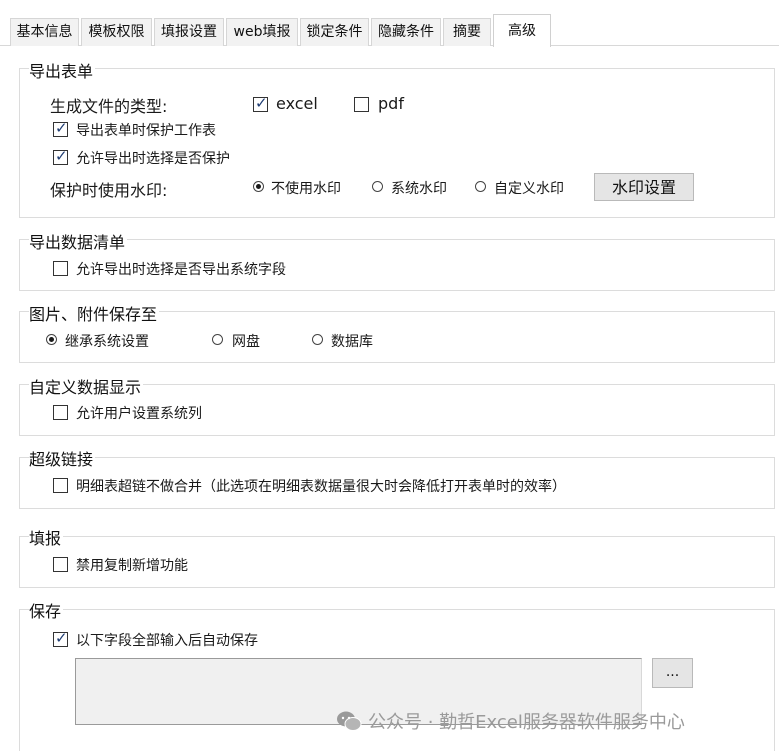  Describe the element at coordinates (116, 32) in the screenshot. I see `tab-template-permissions: 模板权限` at that location.